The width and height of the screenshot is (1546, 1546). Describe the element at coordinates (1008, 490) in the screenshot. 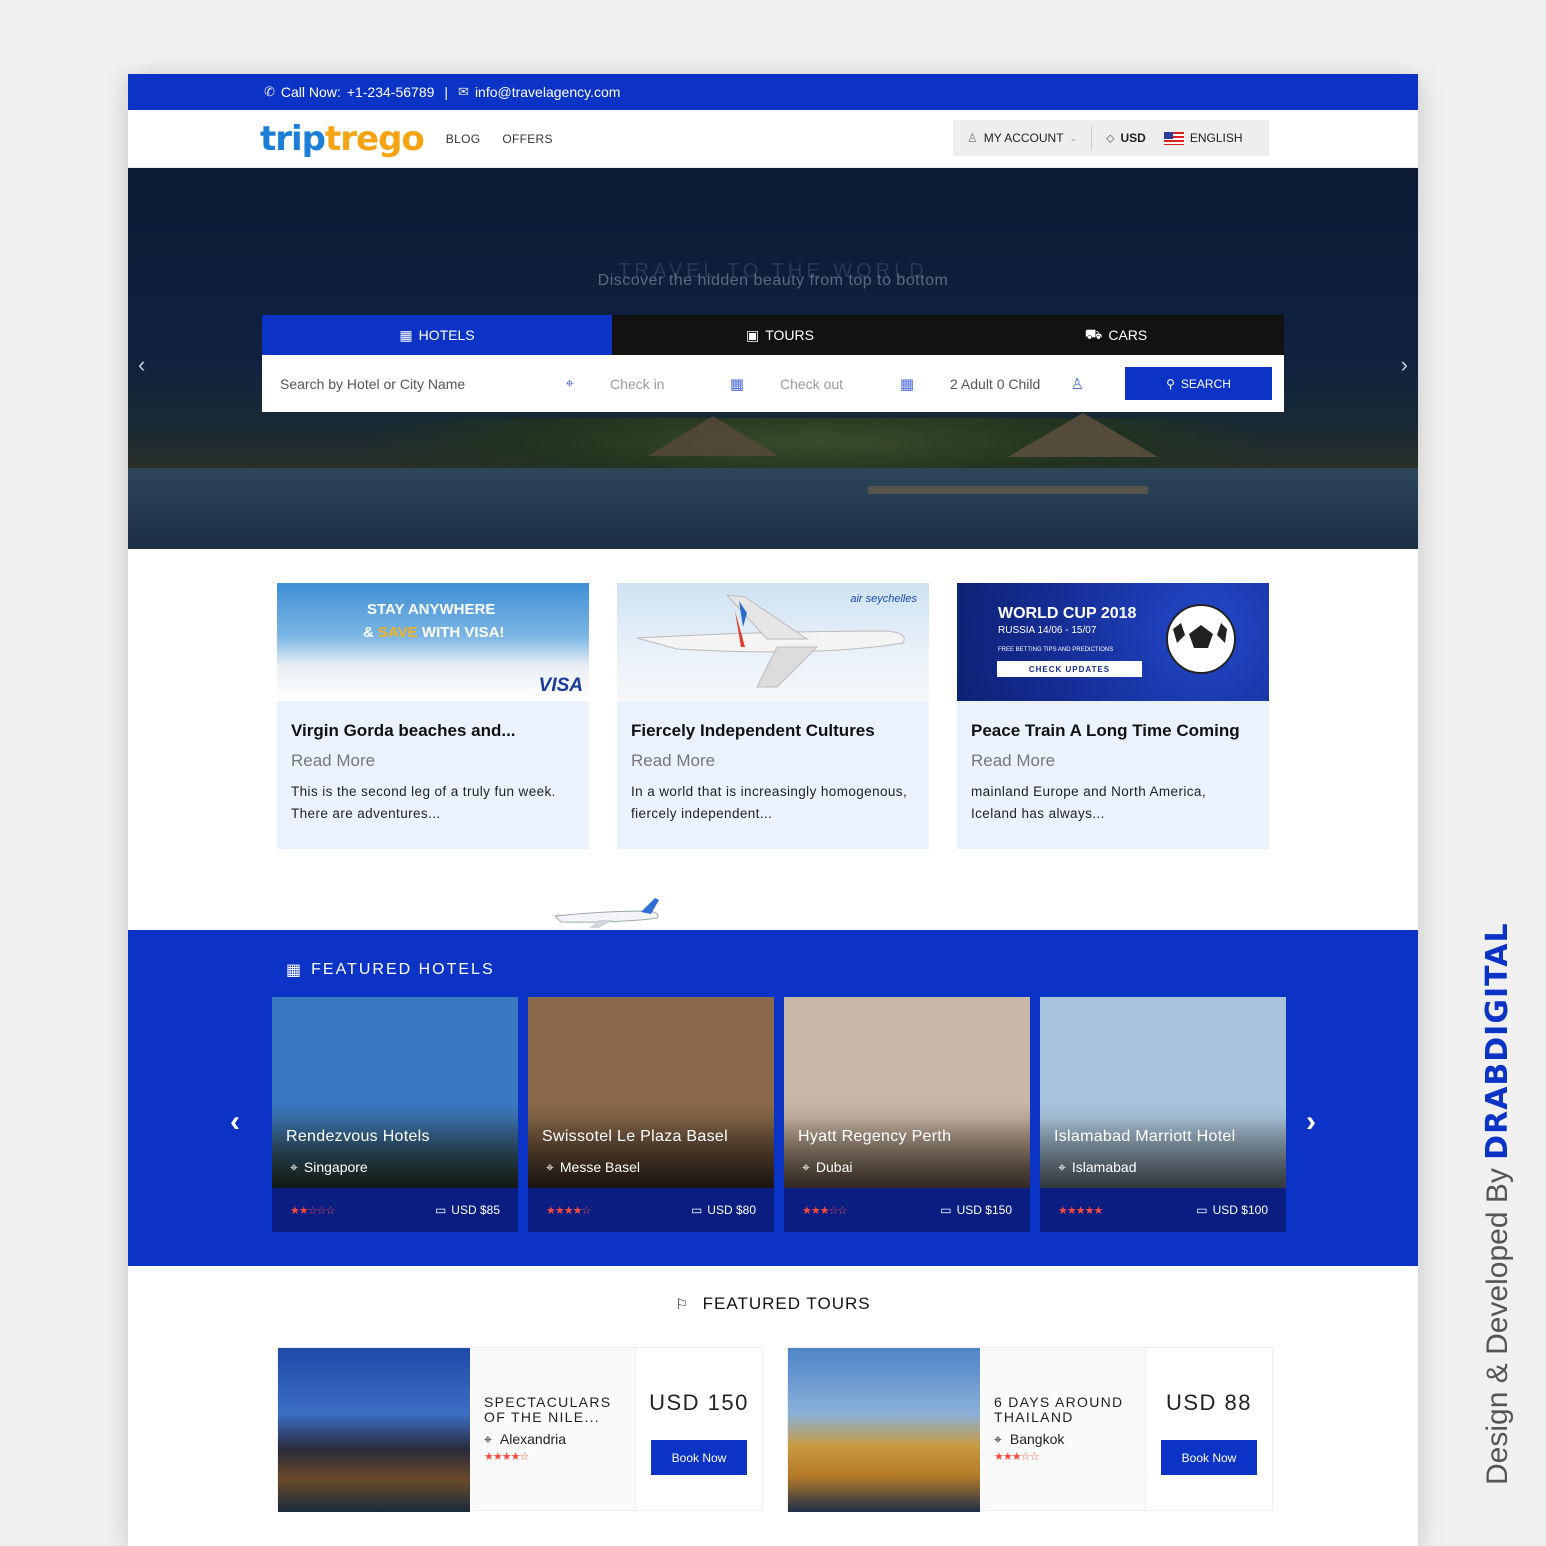

I see `dock-image` at that location.